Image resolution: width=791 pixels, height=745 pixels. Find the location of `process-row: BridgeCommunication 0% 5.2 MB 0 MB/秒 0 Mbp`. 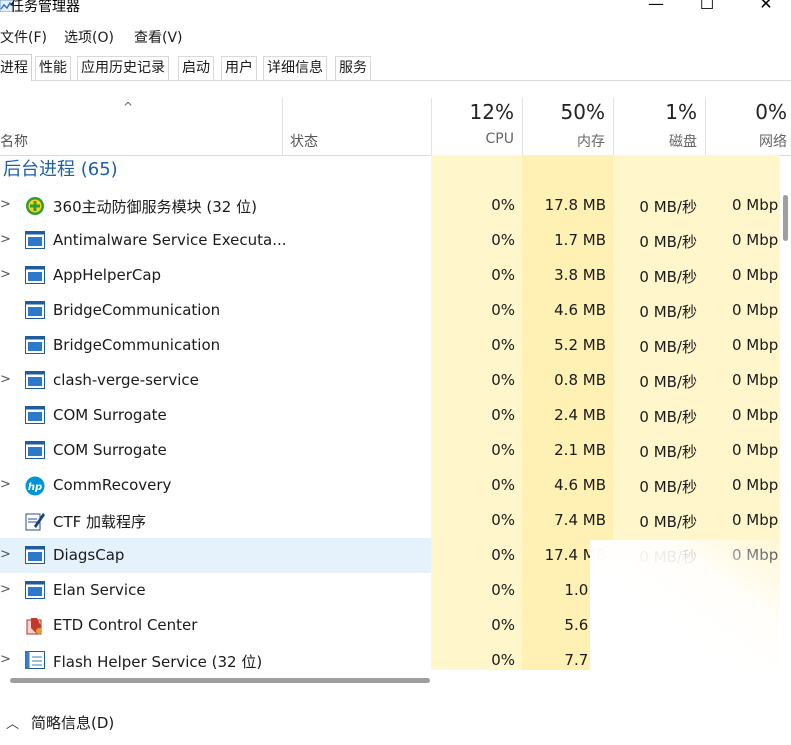

process-row: BridgeCommunication 0% 5.2 MB 0 MB/秒 0 Mbp is located at coordinates (395, 345).